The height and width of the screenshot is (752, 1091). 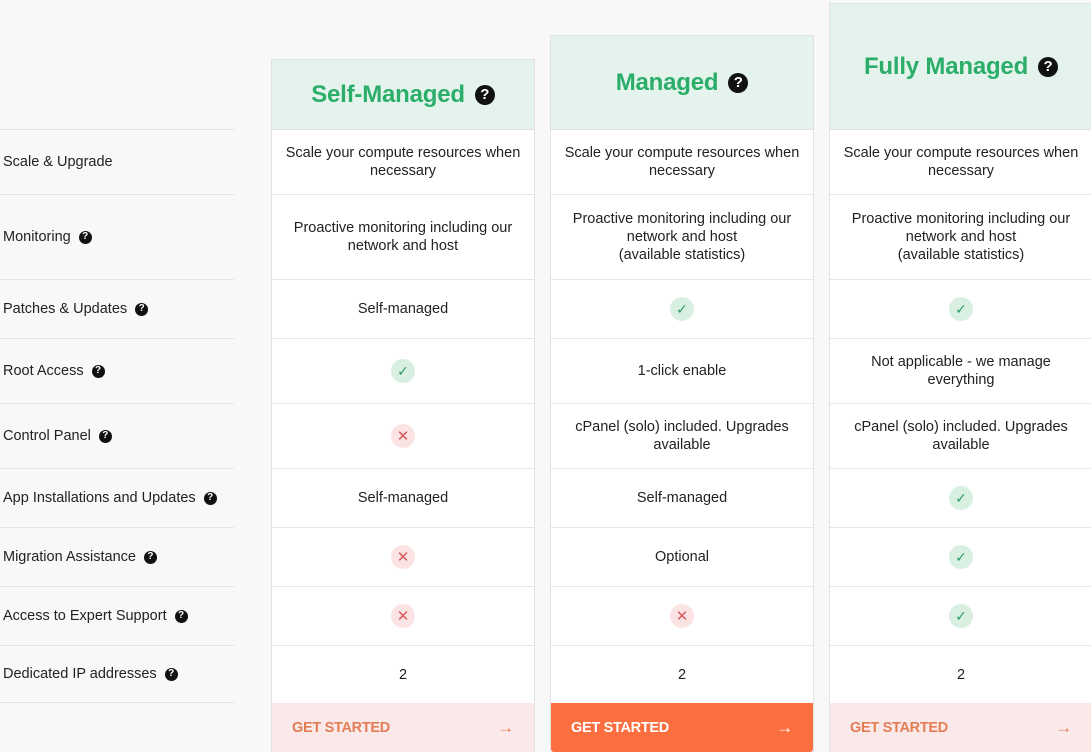 I want to click on feature-row-root-access: Root Access?, so click(x=117, y=370).